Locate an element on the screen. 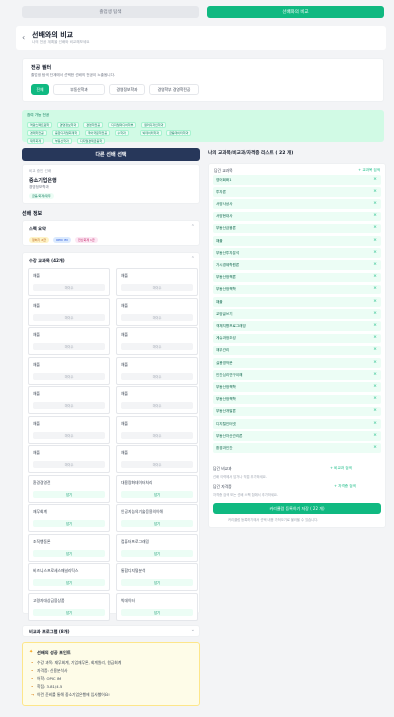 Image resolution: width=394 pixels, height=717 pixels. tab-senior-compare: 선배와의 비교 is located at coordinates (295, 12).